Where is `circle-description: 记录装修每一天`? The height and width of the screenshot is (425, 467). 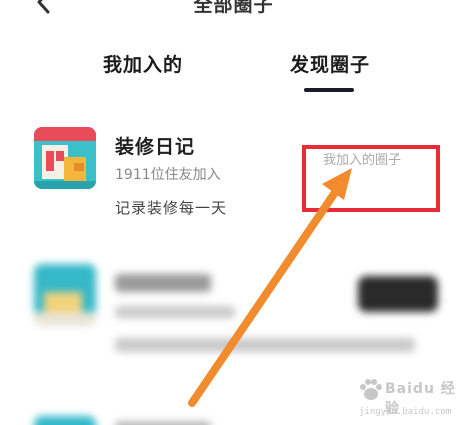
circle-description: 记录装修每一天 is located at coordinates (171, 208).